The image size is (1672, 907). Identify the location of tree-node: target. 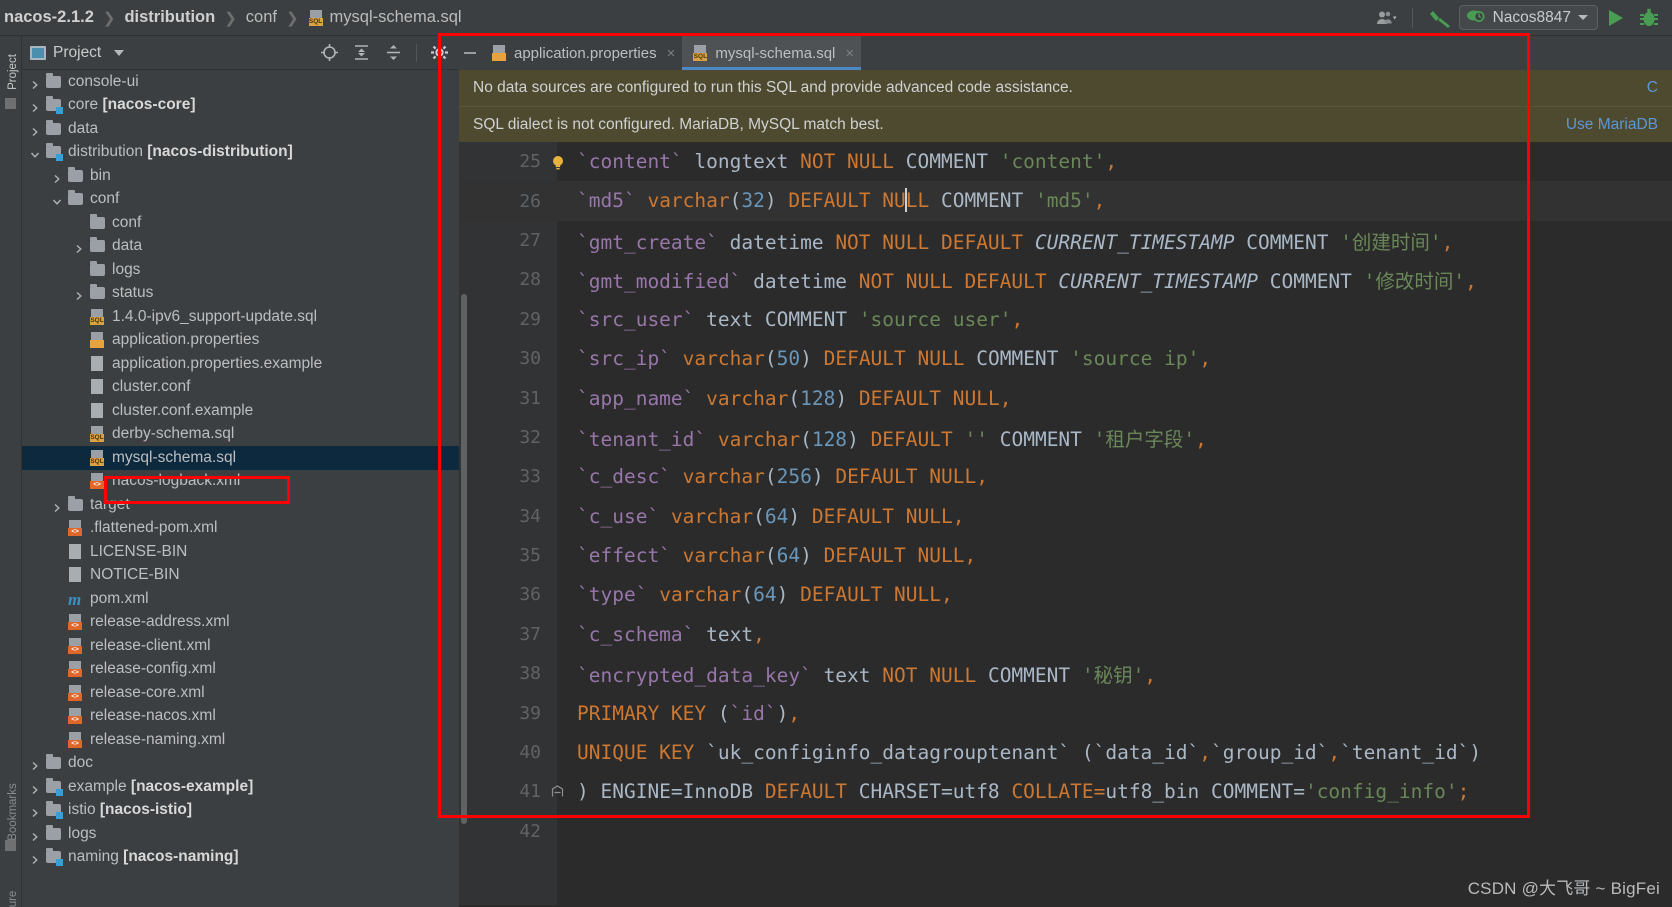
(240, 505).